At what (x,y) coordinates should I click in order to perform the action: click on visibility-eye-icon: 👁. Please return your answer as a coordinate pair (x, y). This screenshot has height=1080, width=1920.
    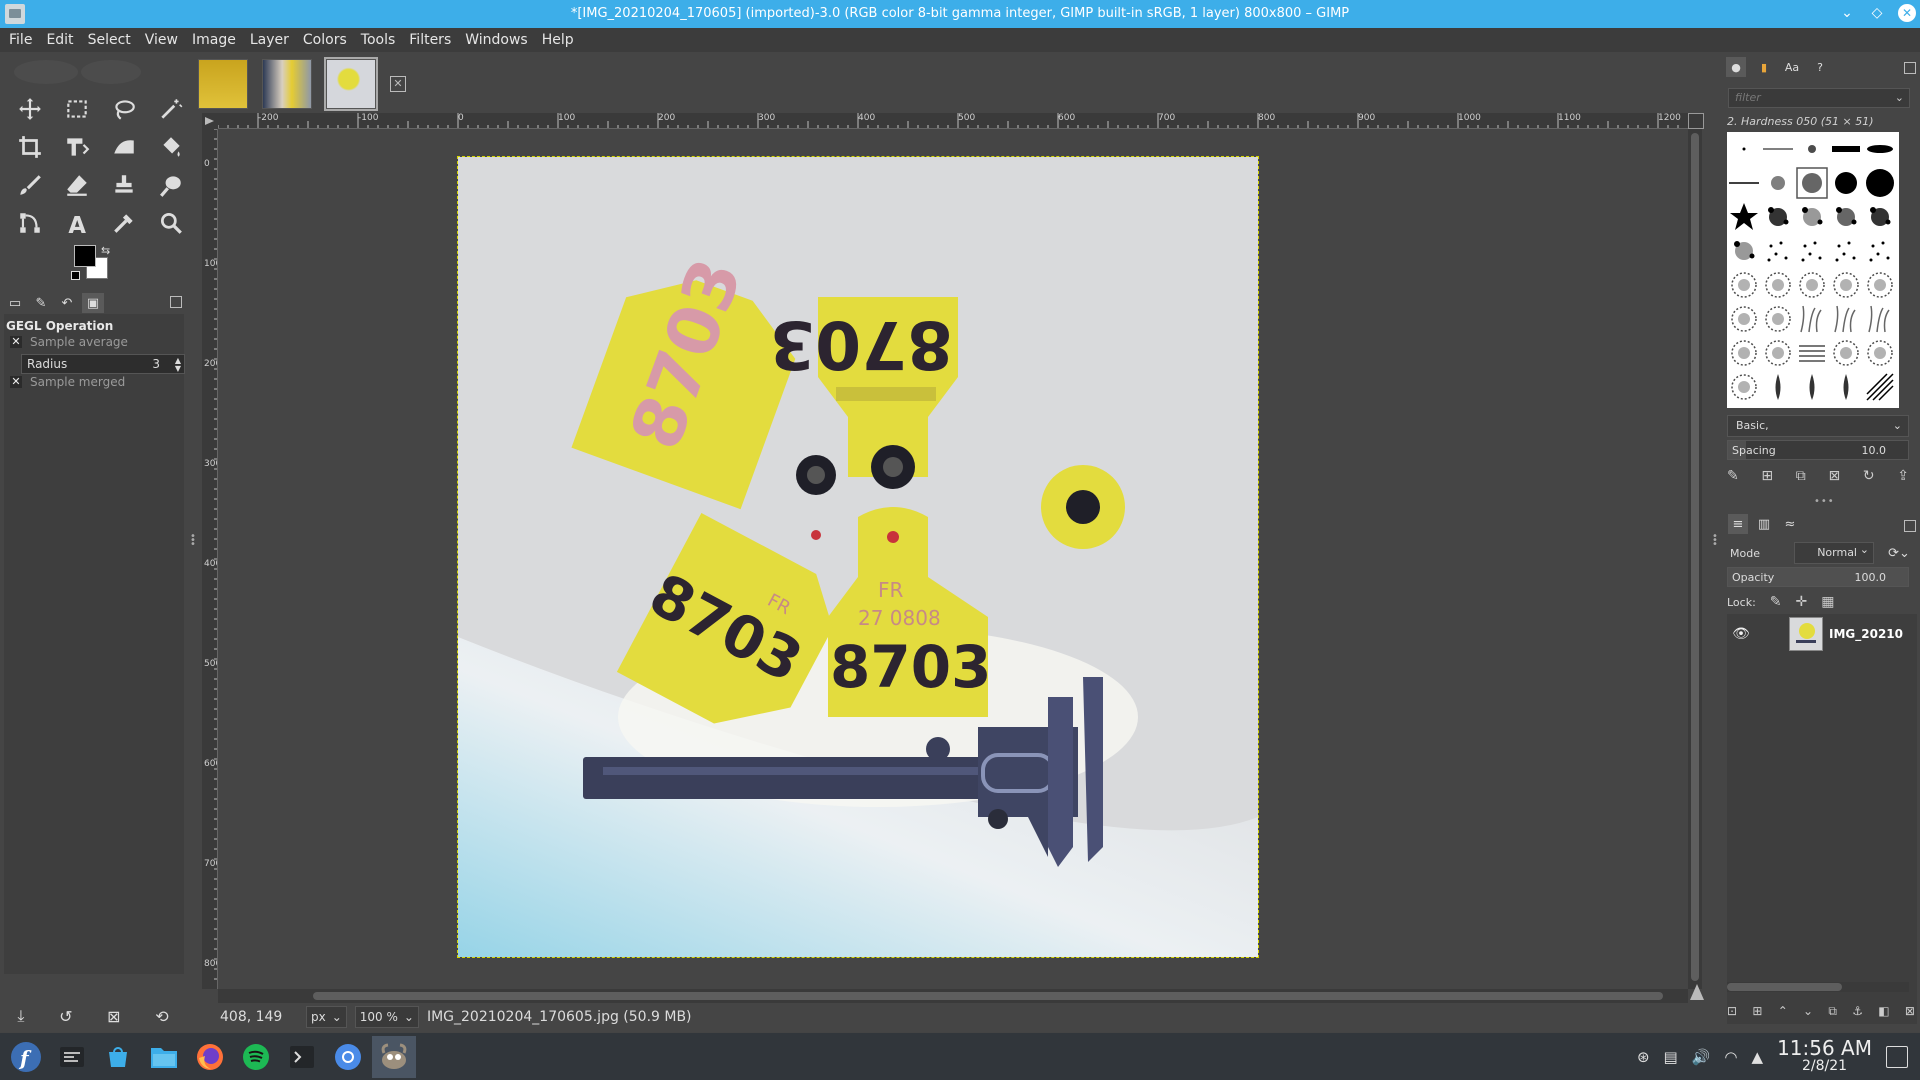
    Looking at the image, I should click on (1741, 634).